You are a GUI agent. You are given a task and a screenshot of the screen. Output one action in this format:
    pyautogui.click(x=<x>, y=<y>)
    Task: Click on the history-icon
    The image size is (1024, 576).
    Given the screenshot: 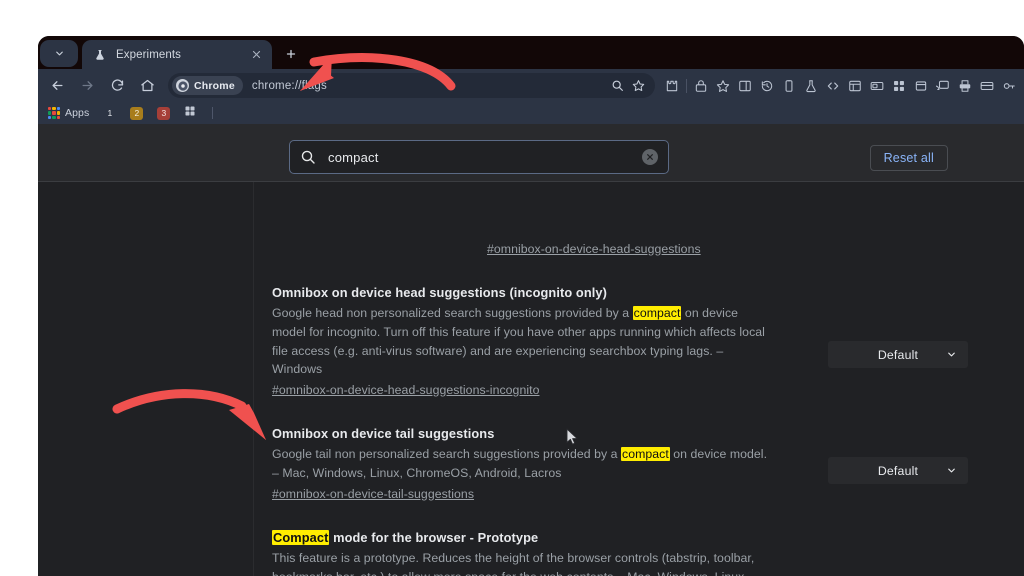 What is the action you would take?
    pyautogui.click(x=767, y=86)
    